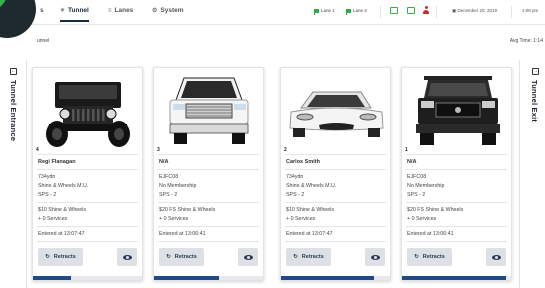  Describe the element at coordinates (360, 10) in the screenshot. I see `lane-2-label: Lane 2` at that location.